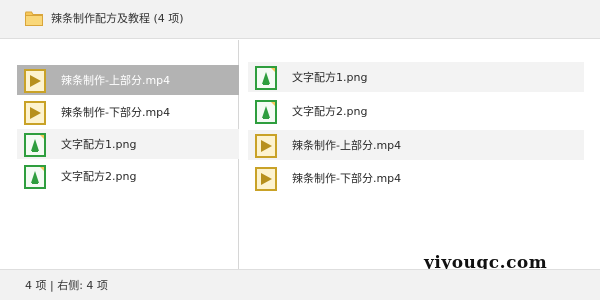 The width and height of the screenshot is (600, 300). What do you see at coordinates (117, 18) in the screenshot?
I see `window-title: 辣条制作配方及教程 (4 项)` at bounding box center [117, 18].